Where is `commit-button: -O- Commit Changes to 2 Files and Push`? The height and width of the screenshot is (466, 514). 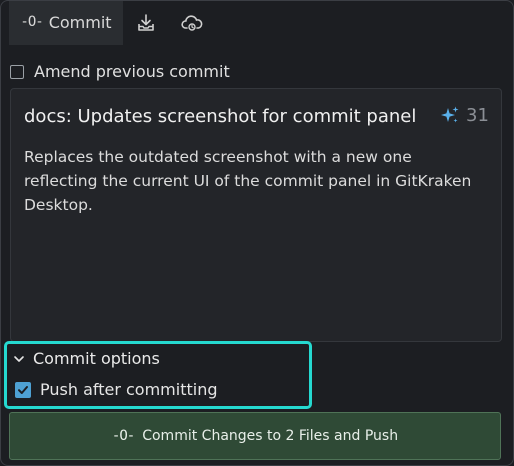 commit-button: -O- Commit Changes to 2 Files and Push is located at coordinates (255, 436).